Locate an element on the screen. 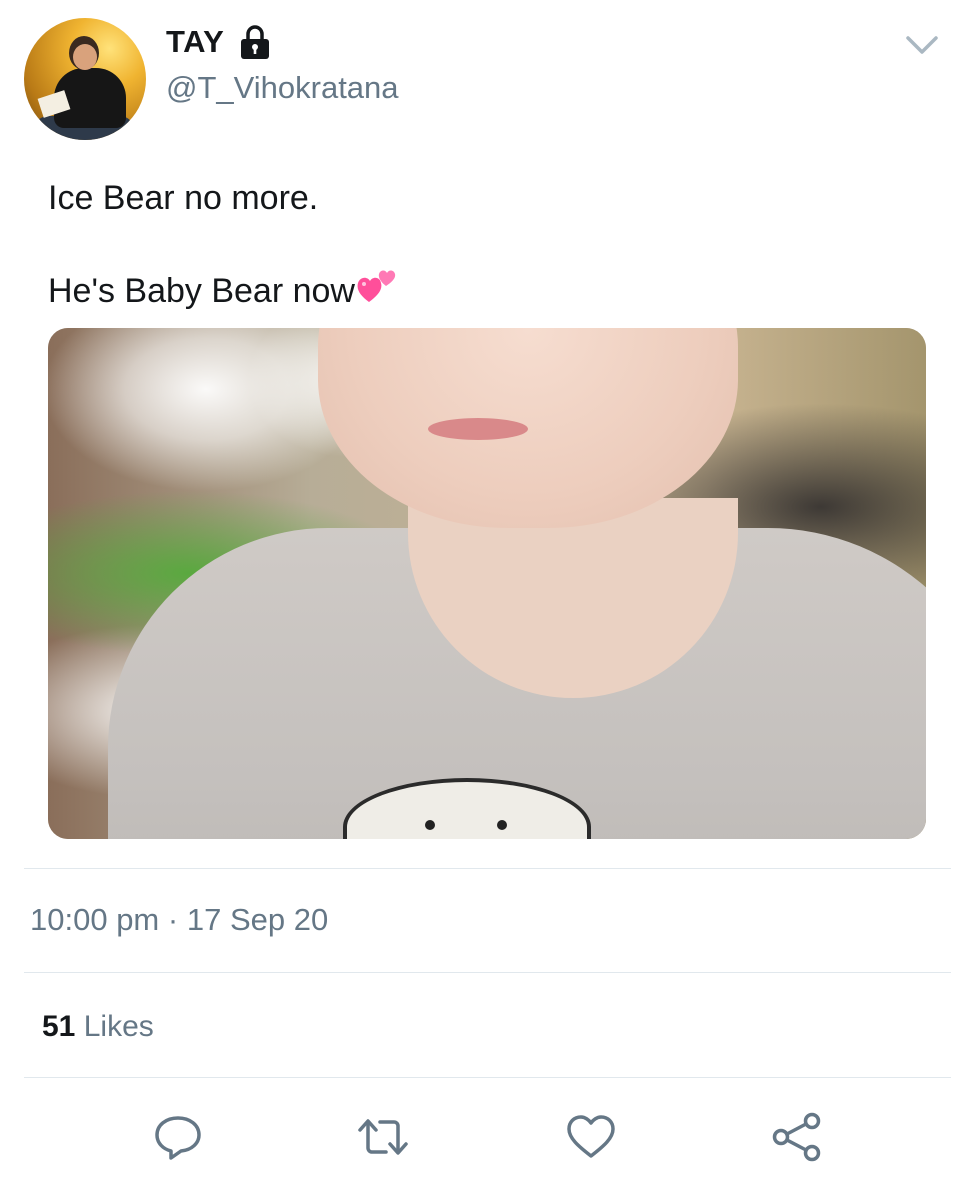  tweet-text-line-2-text: He's Baby Bear now is located at coordinates (201, 291).